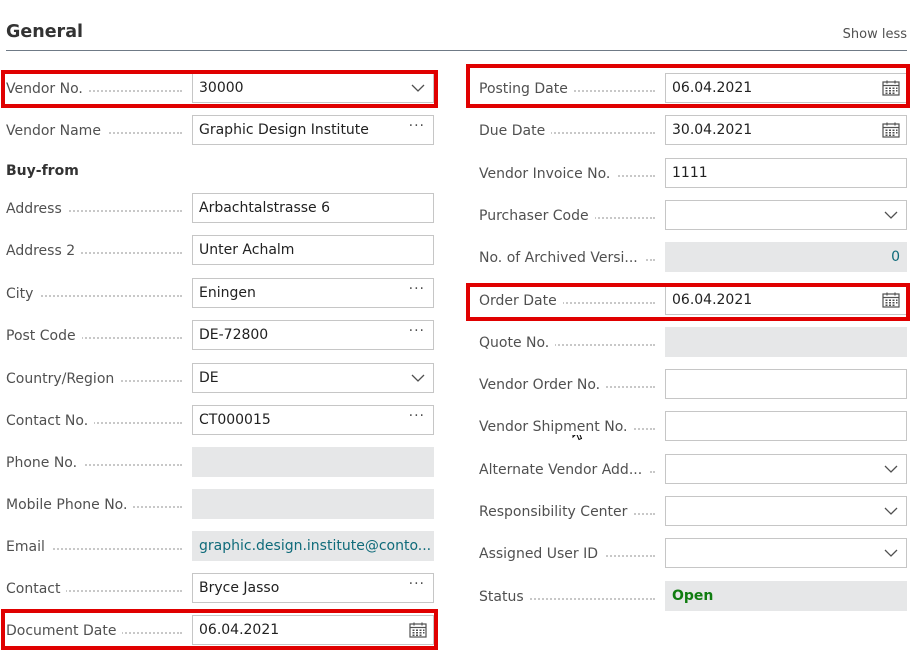 The height and width of the screenshot is (650, 924). I want to click on purchaser-code-label: Purchaser Code, so click(572, 216).